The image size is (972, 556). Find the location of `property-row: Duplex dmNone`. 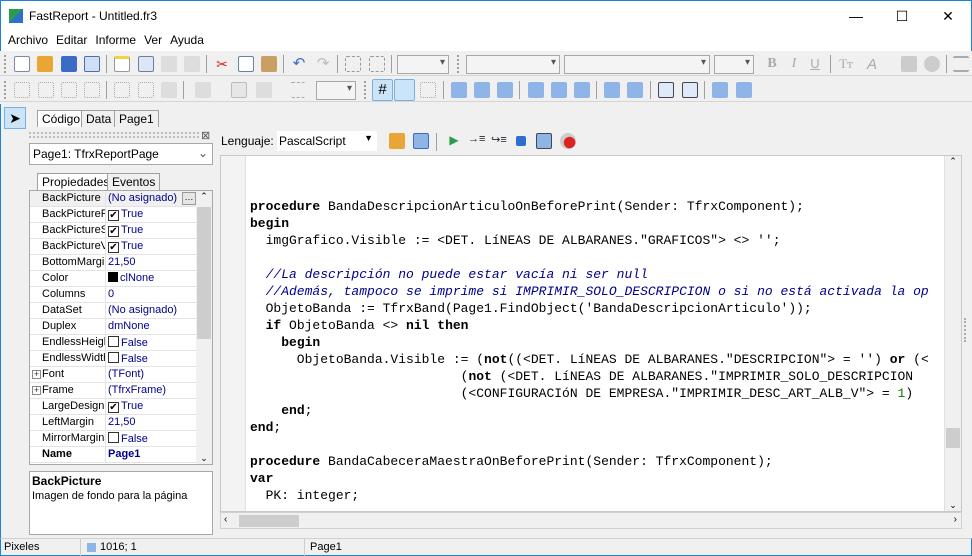

property-row: Duplex dmNone is located at coordinates (113, 327).